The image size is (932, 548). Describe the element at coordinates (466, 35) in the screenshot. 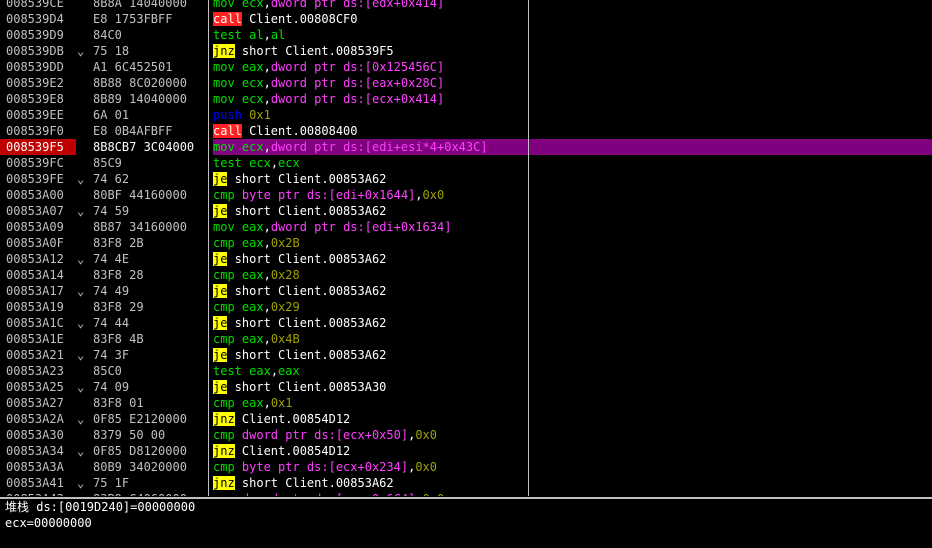

I see `disasm-row: 008539D9 84C0 test al,al` at that location.